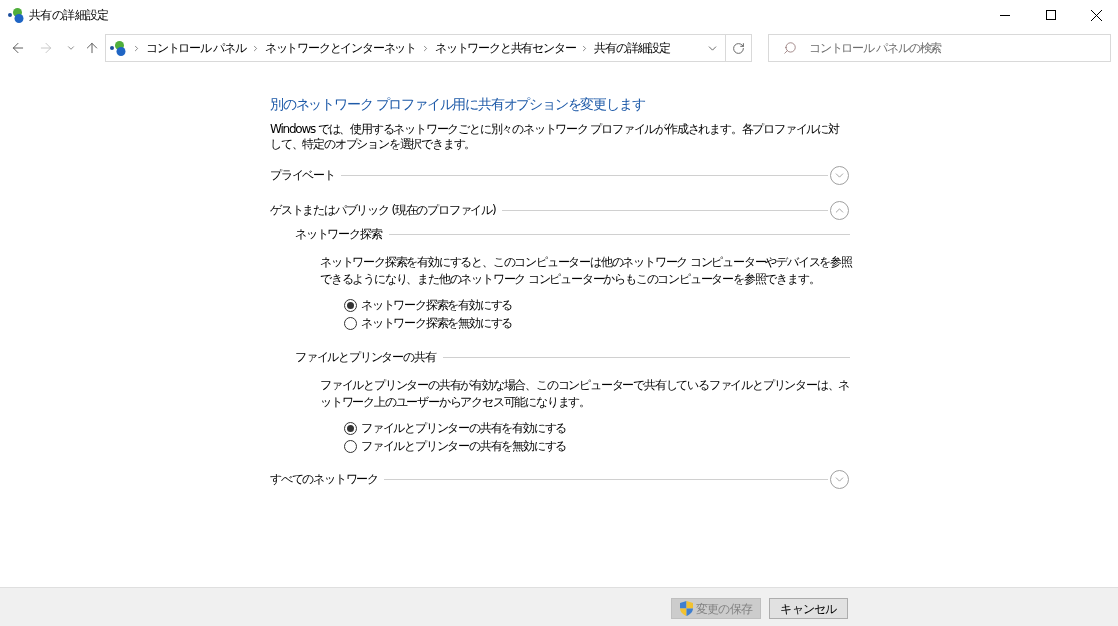 This screenshot has width=1118, height=626. Describe the element at coordinates (136, 48) in the screenshot. I see `chevron-right-icon` at that location.